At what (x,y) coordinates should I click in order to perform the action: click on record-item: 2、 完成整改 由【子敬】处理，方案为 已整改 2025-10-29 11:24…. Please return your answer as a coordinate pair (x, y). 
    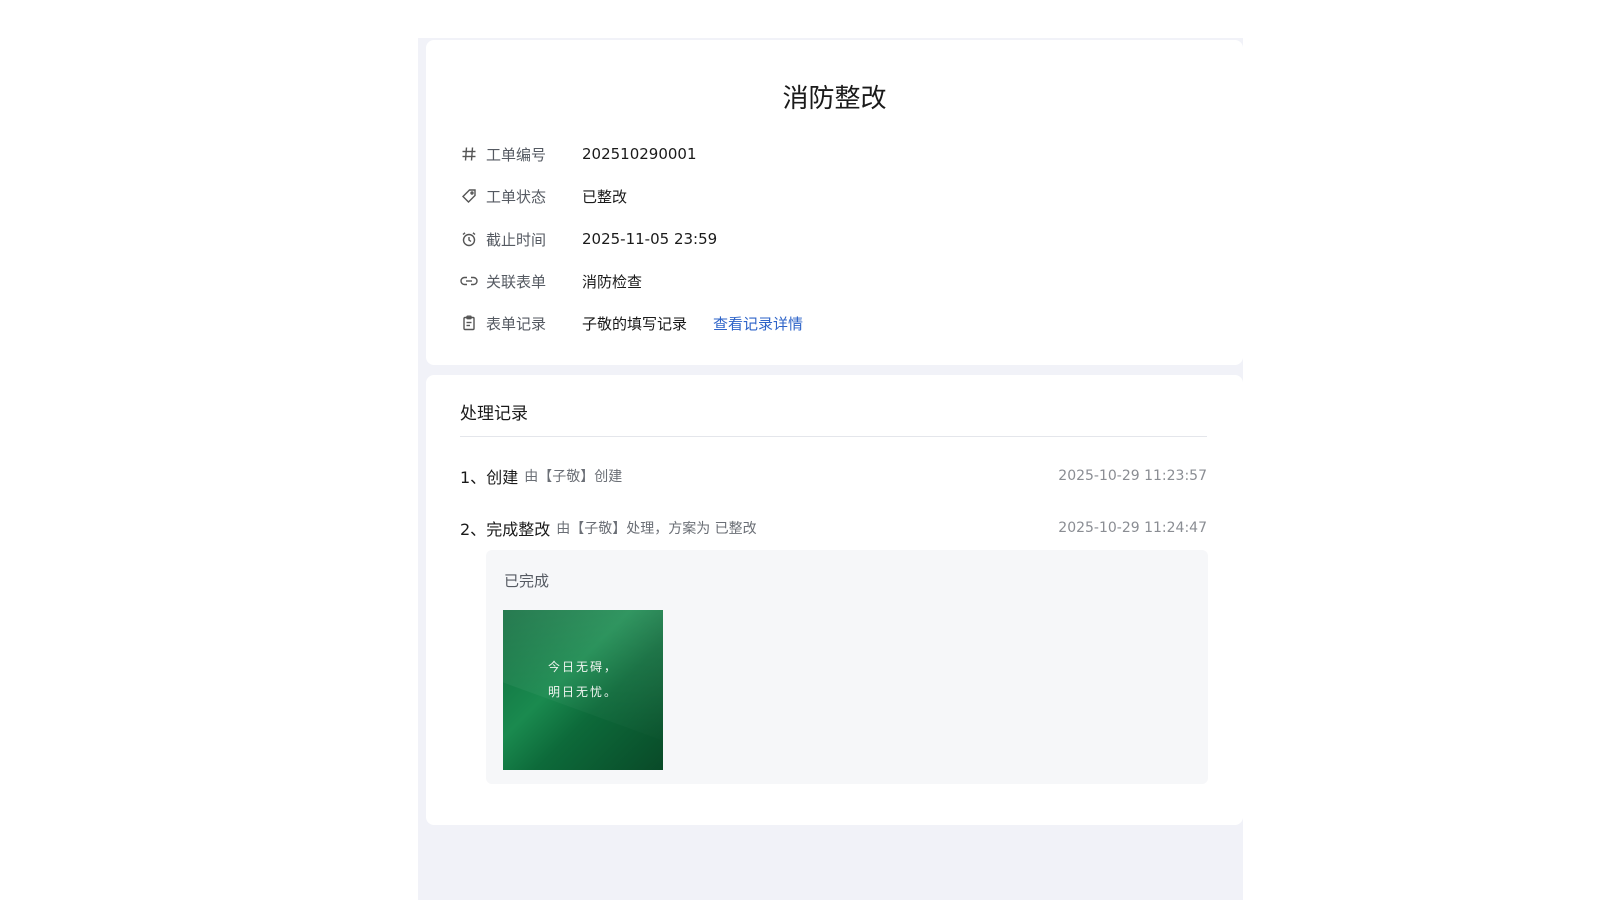
    Looking at the image, I should click on (833, 528).